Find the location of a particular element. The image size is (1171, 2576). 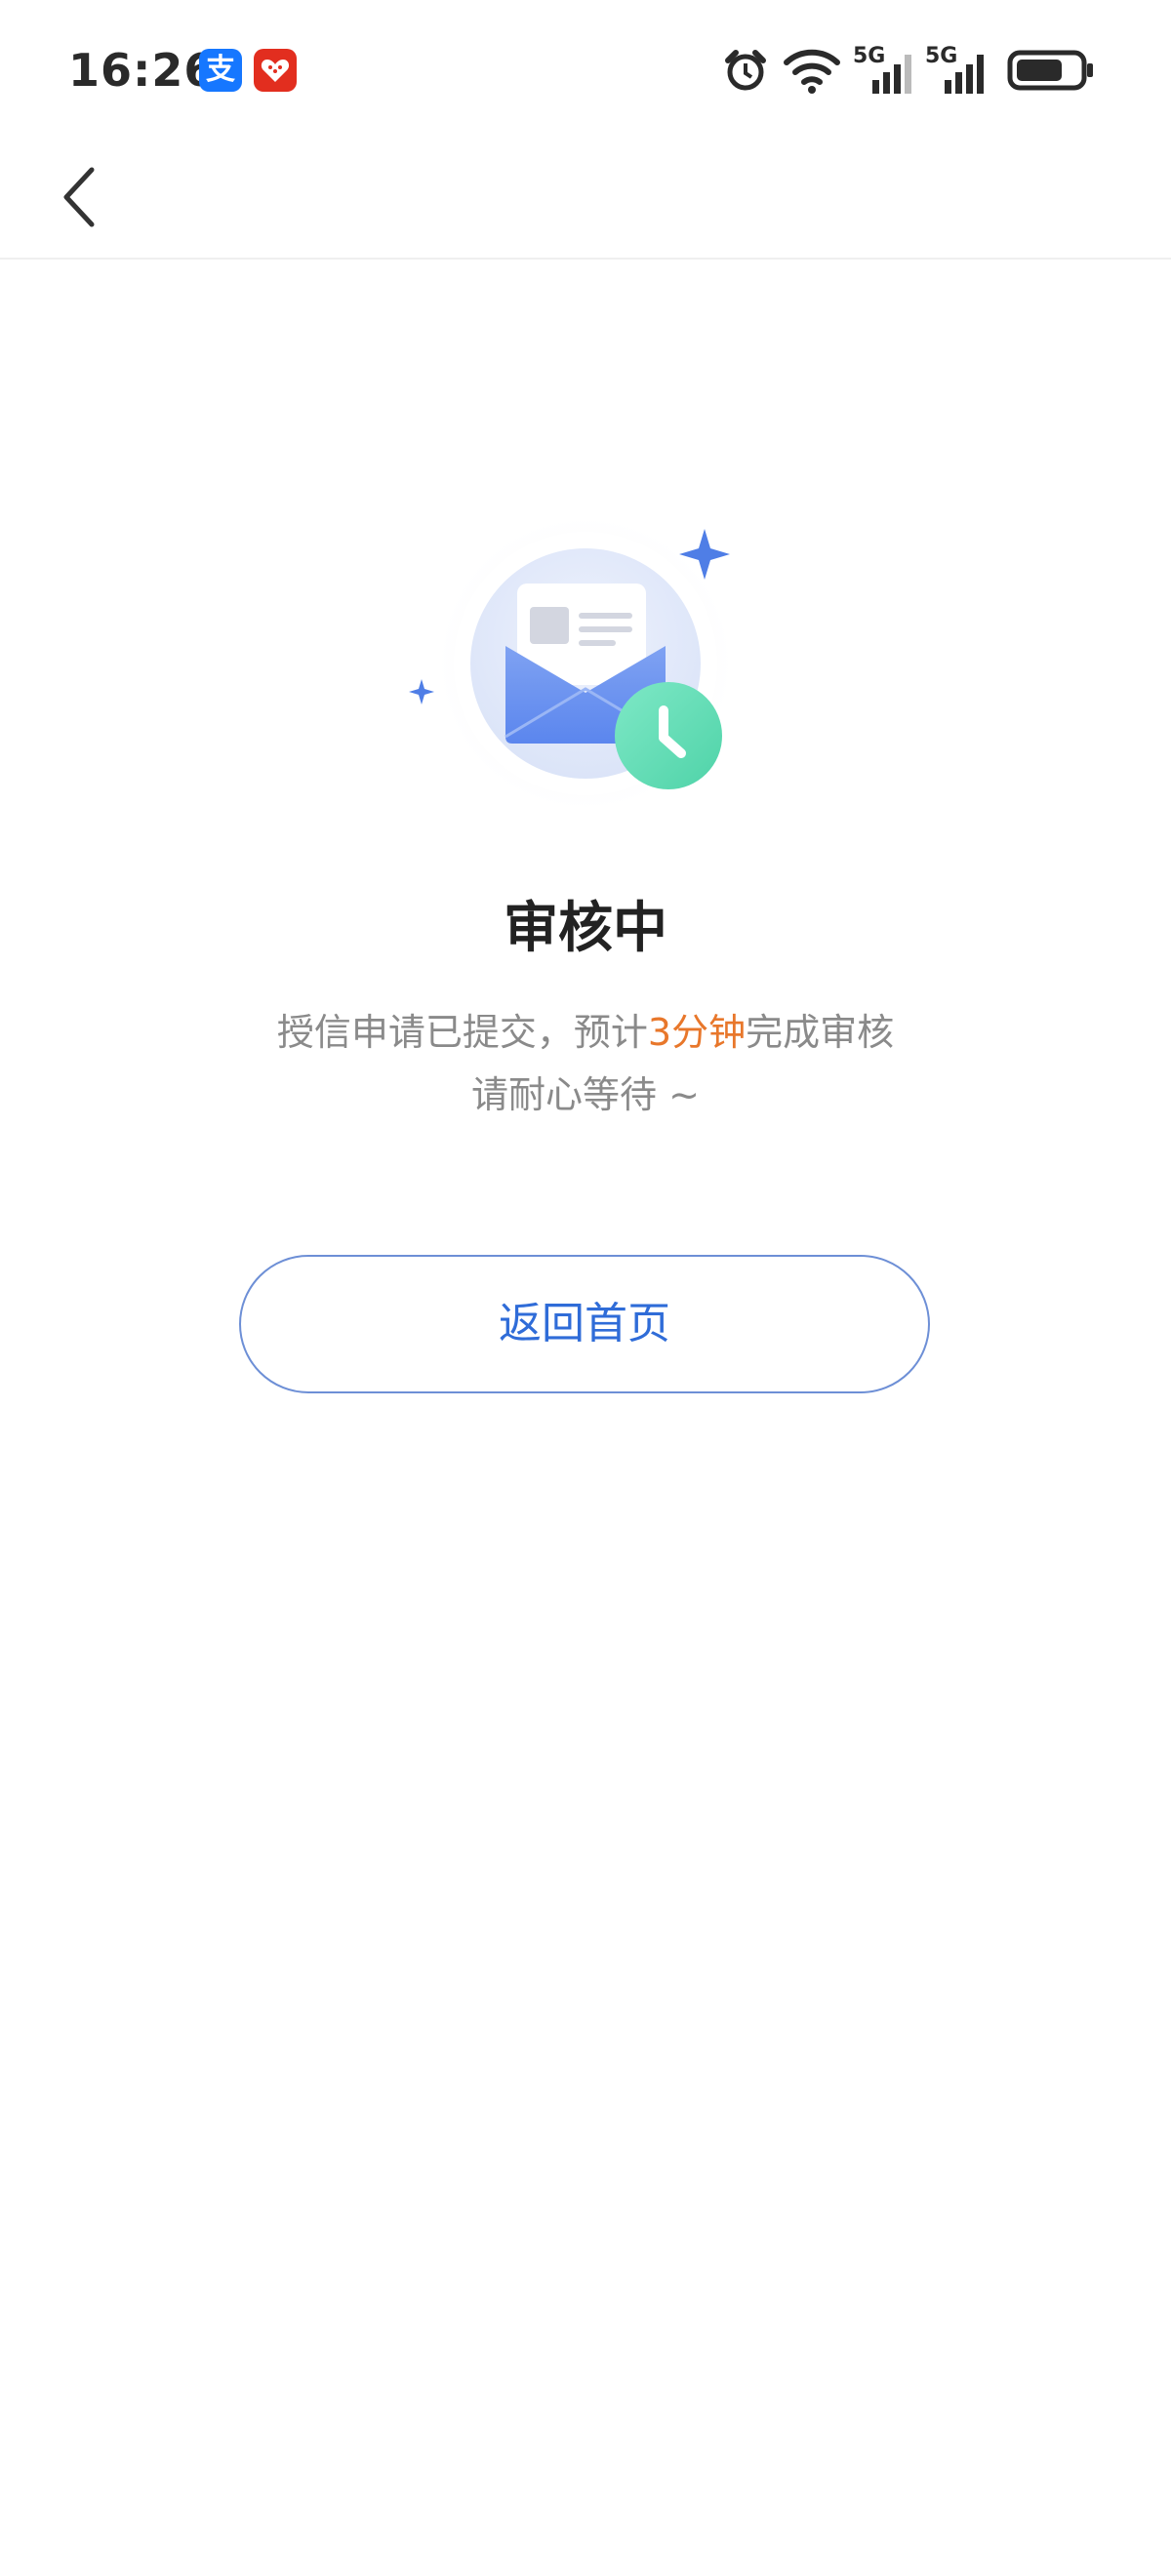

status-icons: 5G 5G is located at coordinates (917, 70).